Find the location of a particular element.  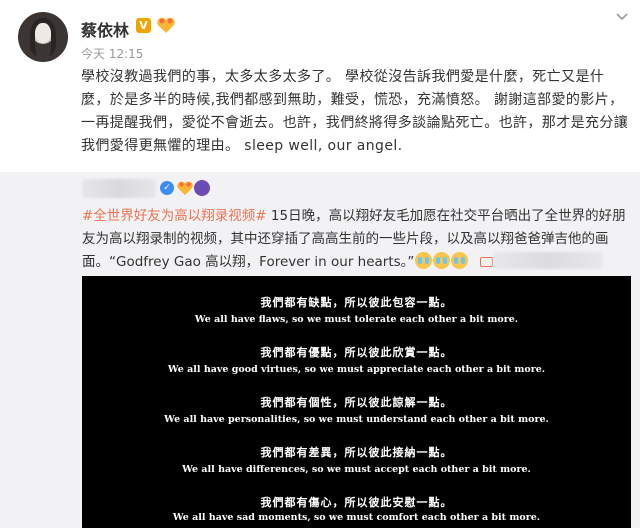

post-timestamp: 今天 12:15 is located at coordinates (112, 53).